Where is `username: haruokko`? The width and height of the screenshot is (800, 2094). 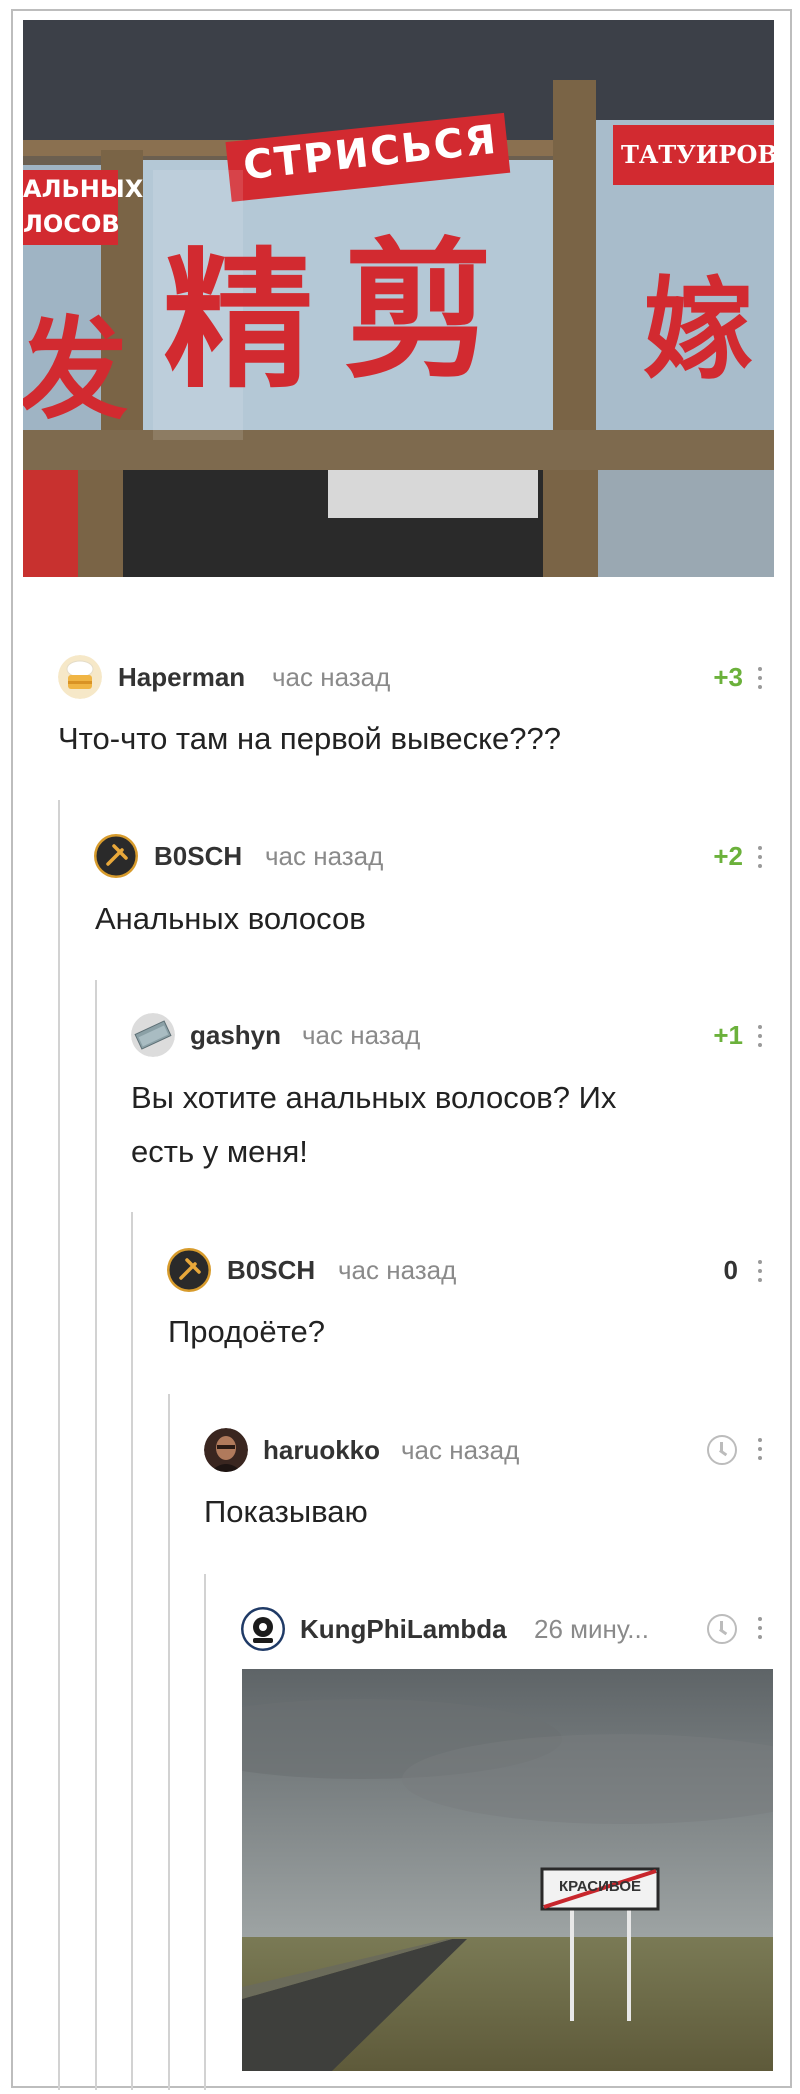
username: haruokko is located at coordinates (321, 1450).